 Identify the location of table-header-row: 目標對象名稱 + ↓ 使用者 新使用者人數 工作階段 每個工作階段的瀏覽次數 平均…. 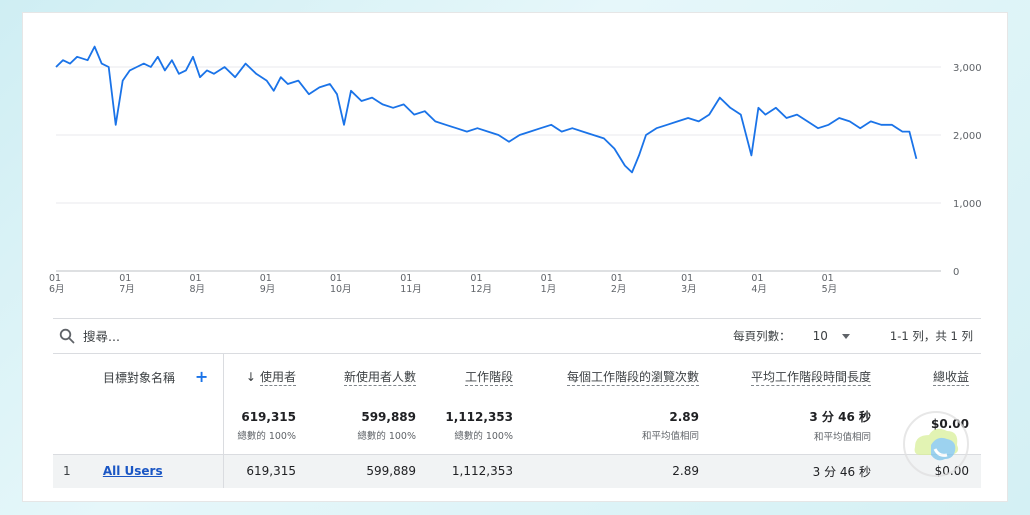
(517, 376).